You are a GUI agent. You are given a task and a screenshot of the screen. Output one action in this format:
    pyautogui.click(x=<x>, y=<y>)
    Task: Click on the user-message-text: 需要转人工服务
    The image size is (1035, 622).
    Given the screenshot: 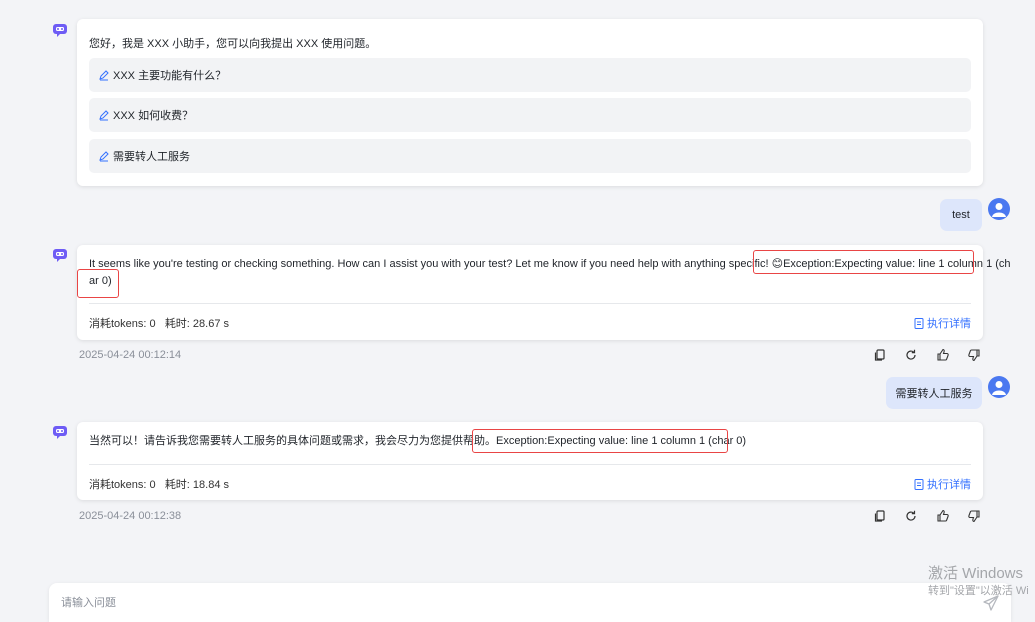 What is the action you would take?
    pyautogui.click(x=934, y=394)
    